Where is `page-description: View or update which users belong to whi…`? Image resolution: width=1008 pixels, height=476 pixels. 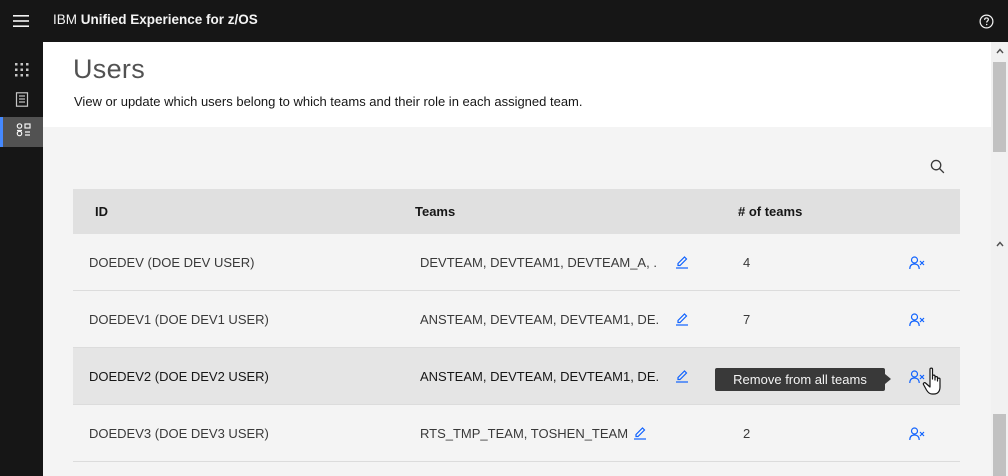
page-description: View or update which users belong to whi… is located at coordinates (328, 101).